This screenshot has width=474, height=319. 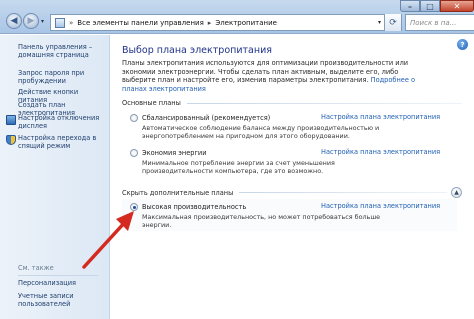 I want to click on plan-saver-name: Экономия энергии, so click(x=174, y=153).